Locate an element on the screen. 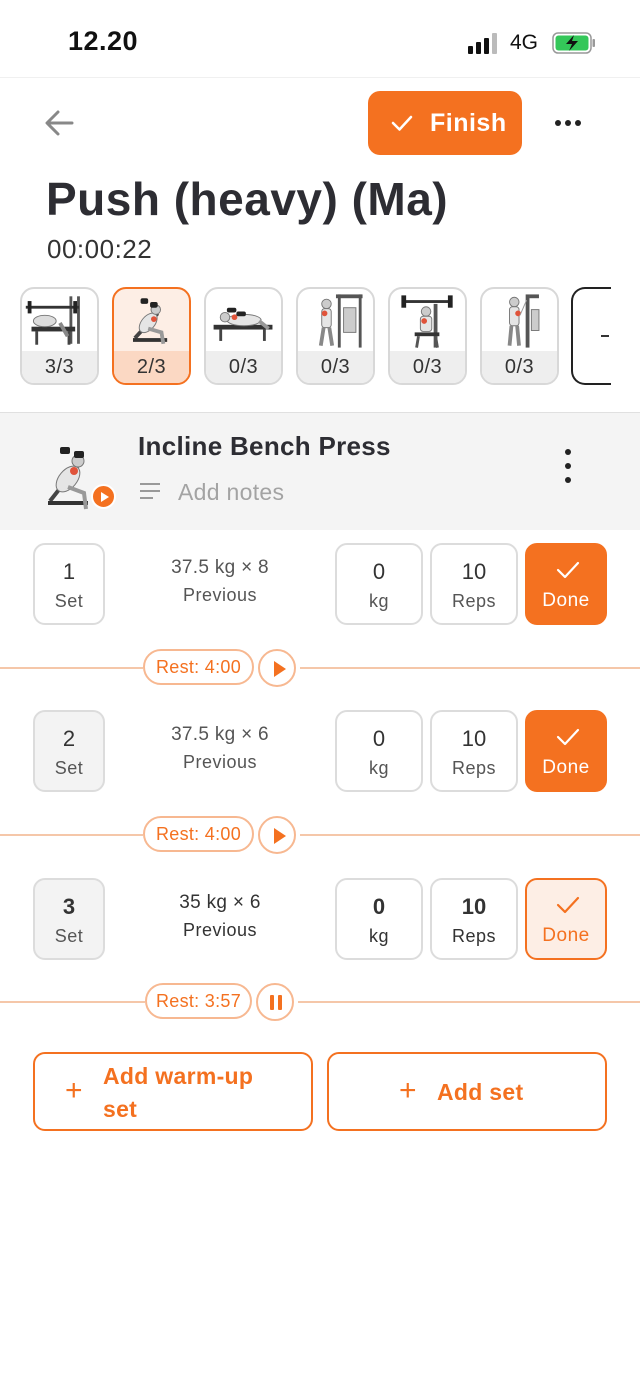 This screenshot has width=640, height=1385. set-number: 3 Set is located at coordinates (69, 919).